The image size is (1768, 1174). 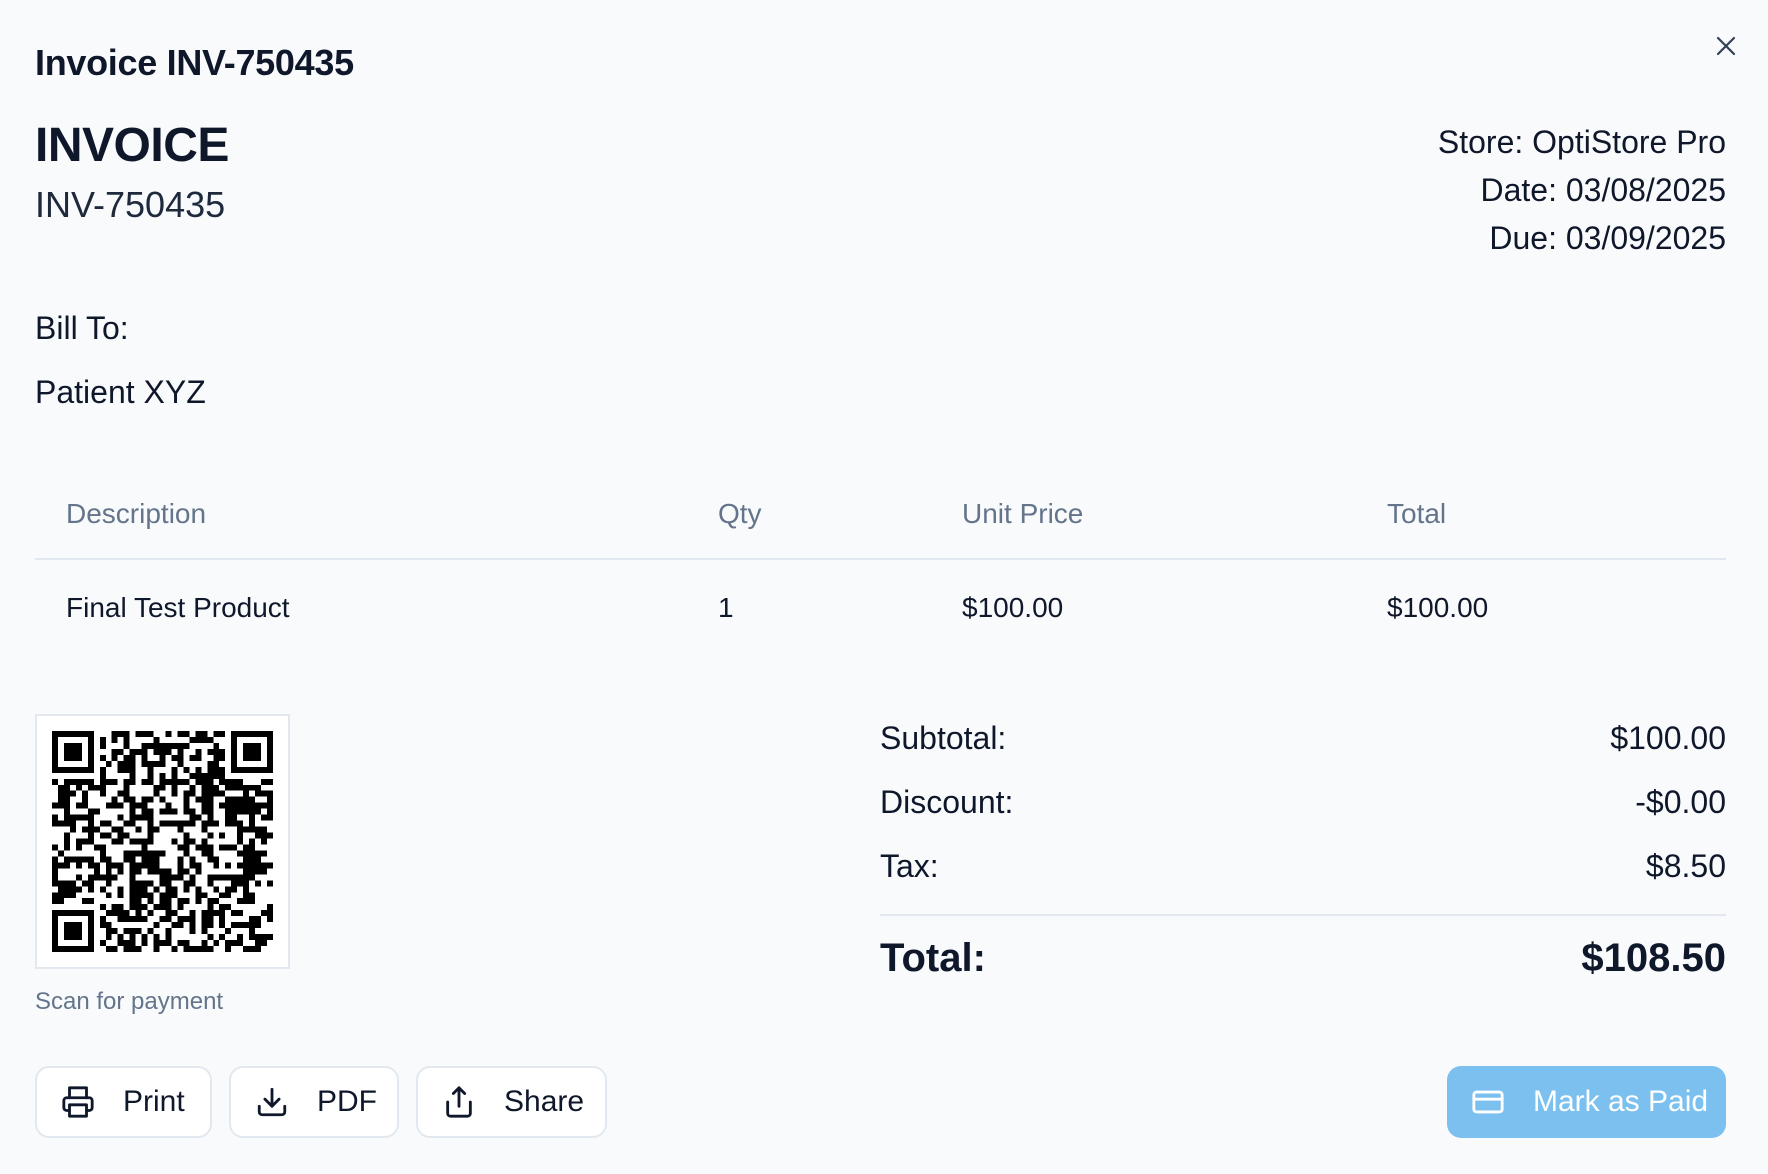 What do you see at coordinates (1303, 961) in the screenshot?
I see `grand-total-row: Total: $108.50` at bounding box center [1303, 961].